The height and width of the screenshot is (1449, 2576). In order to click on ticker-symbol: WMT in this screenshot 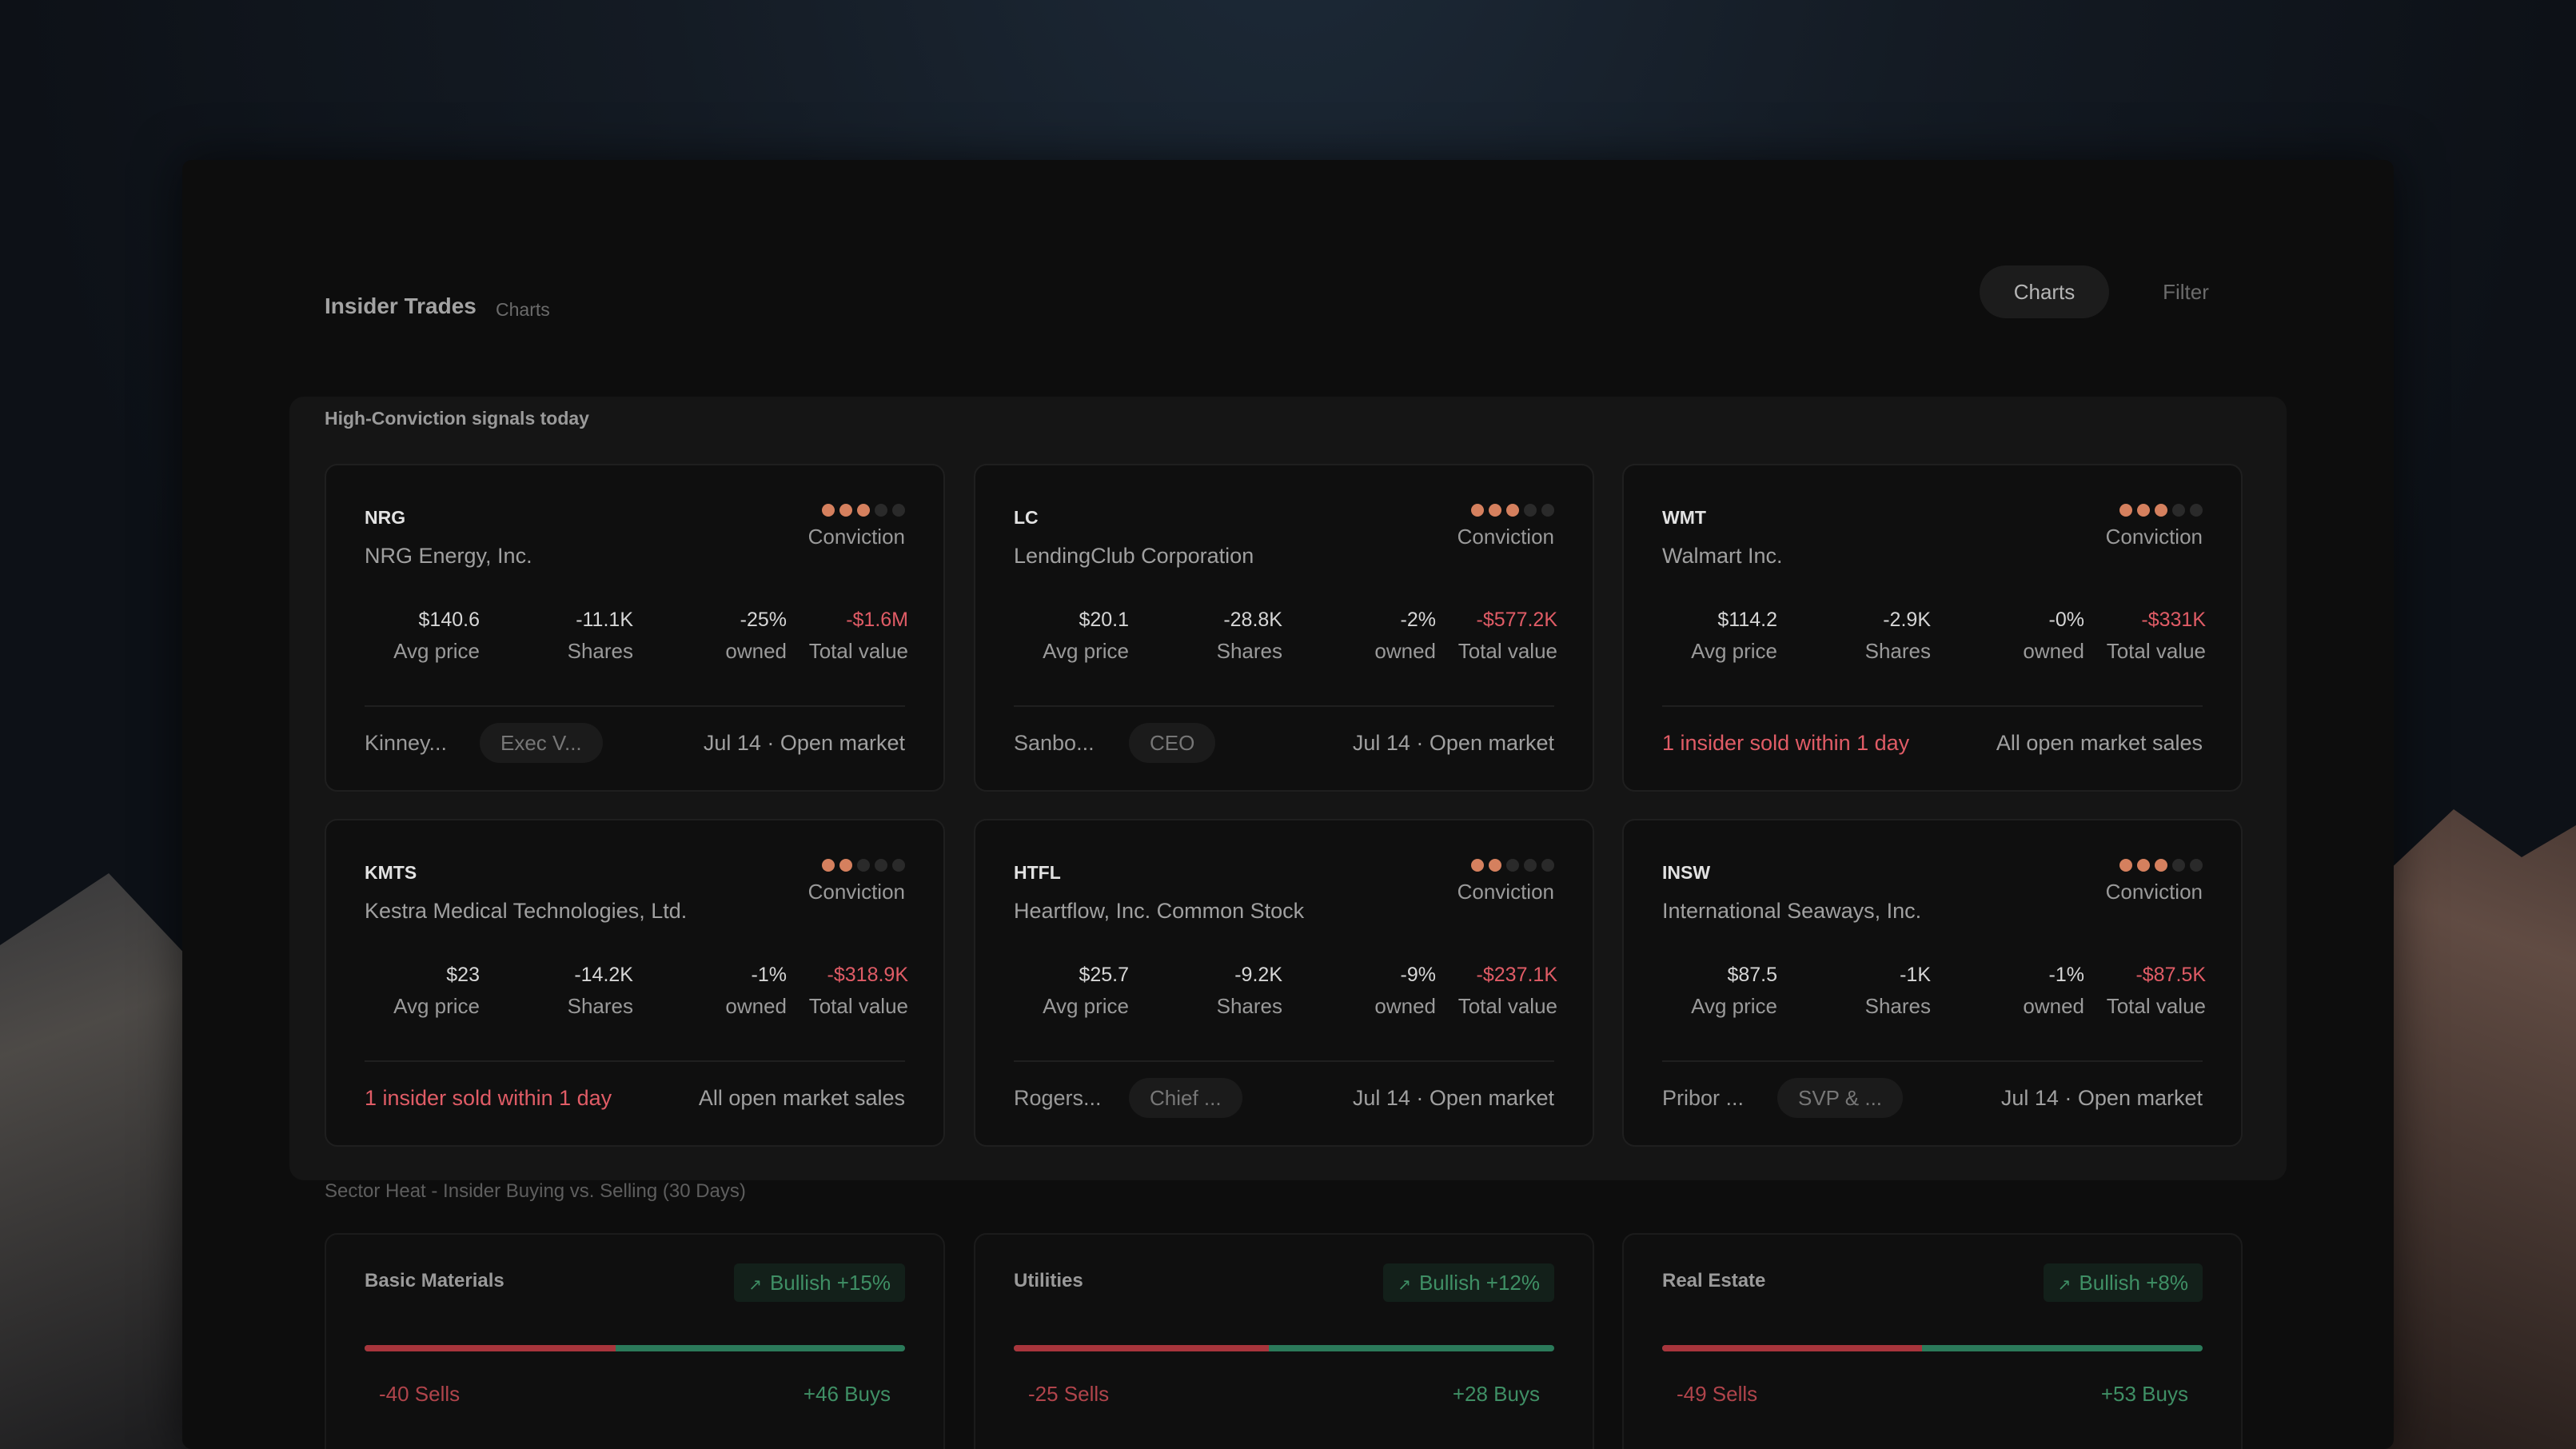, I will do `click(1684, 518)`.